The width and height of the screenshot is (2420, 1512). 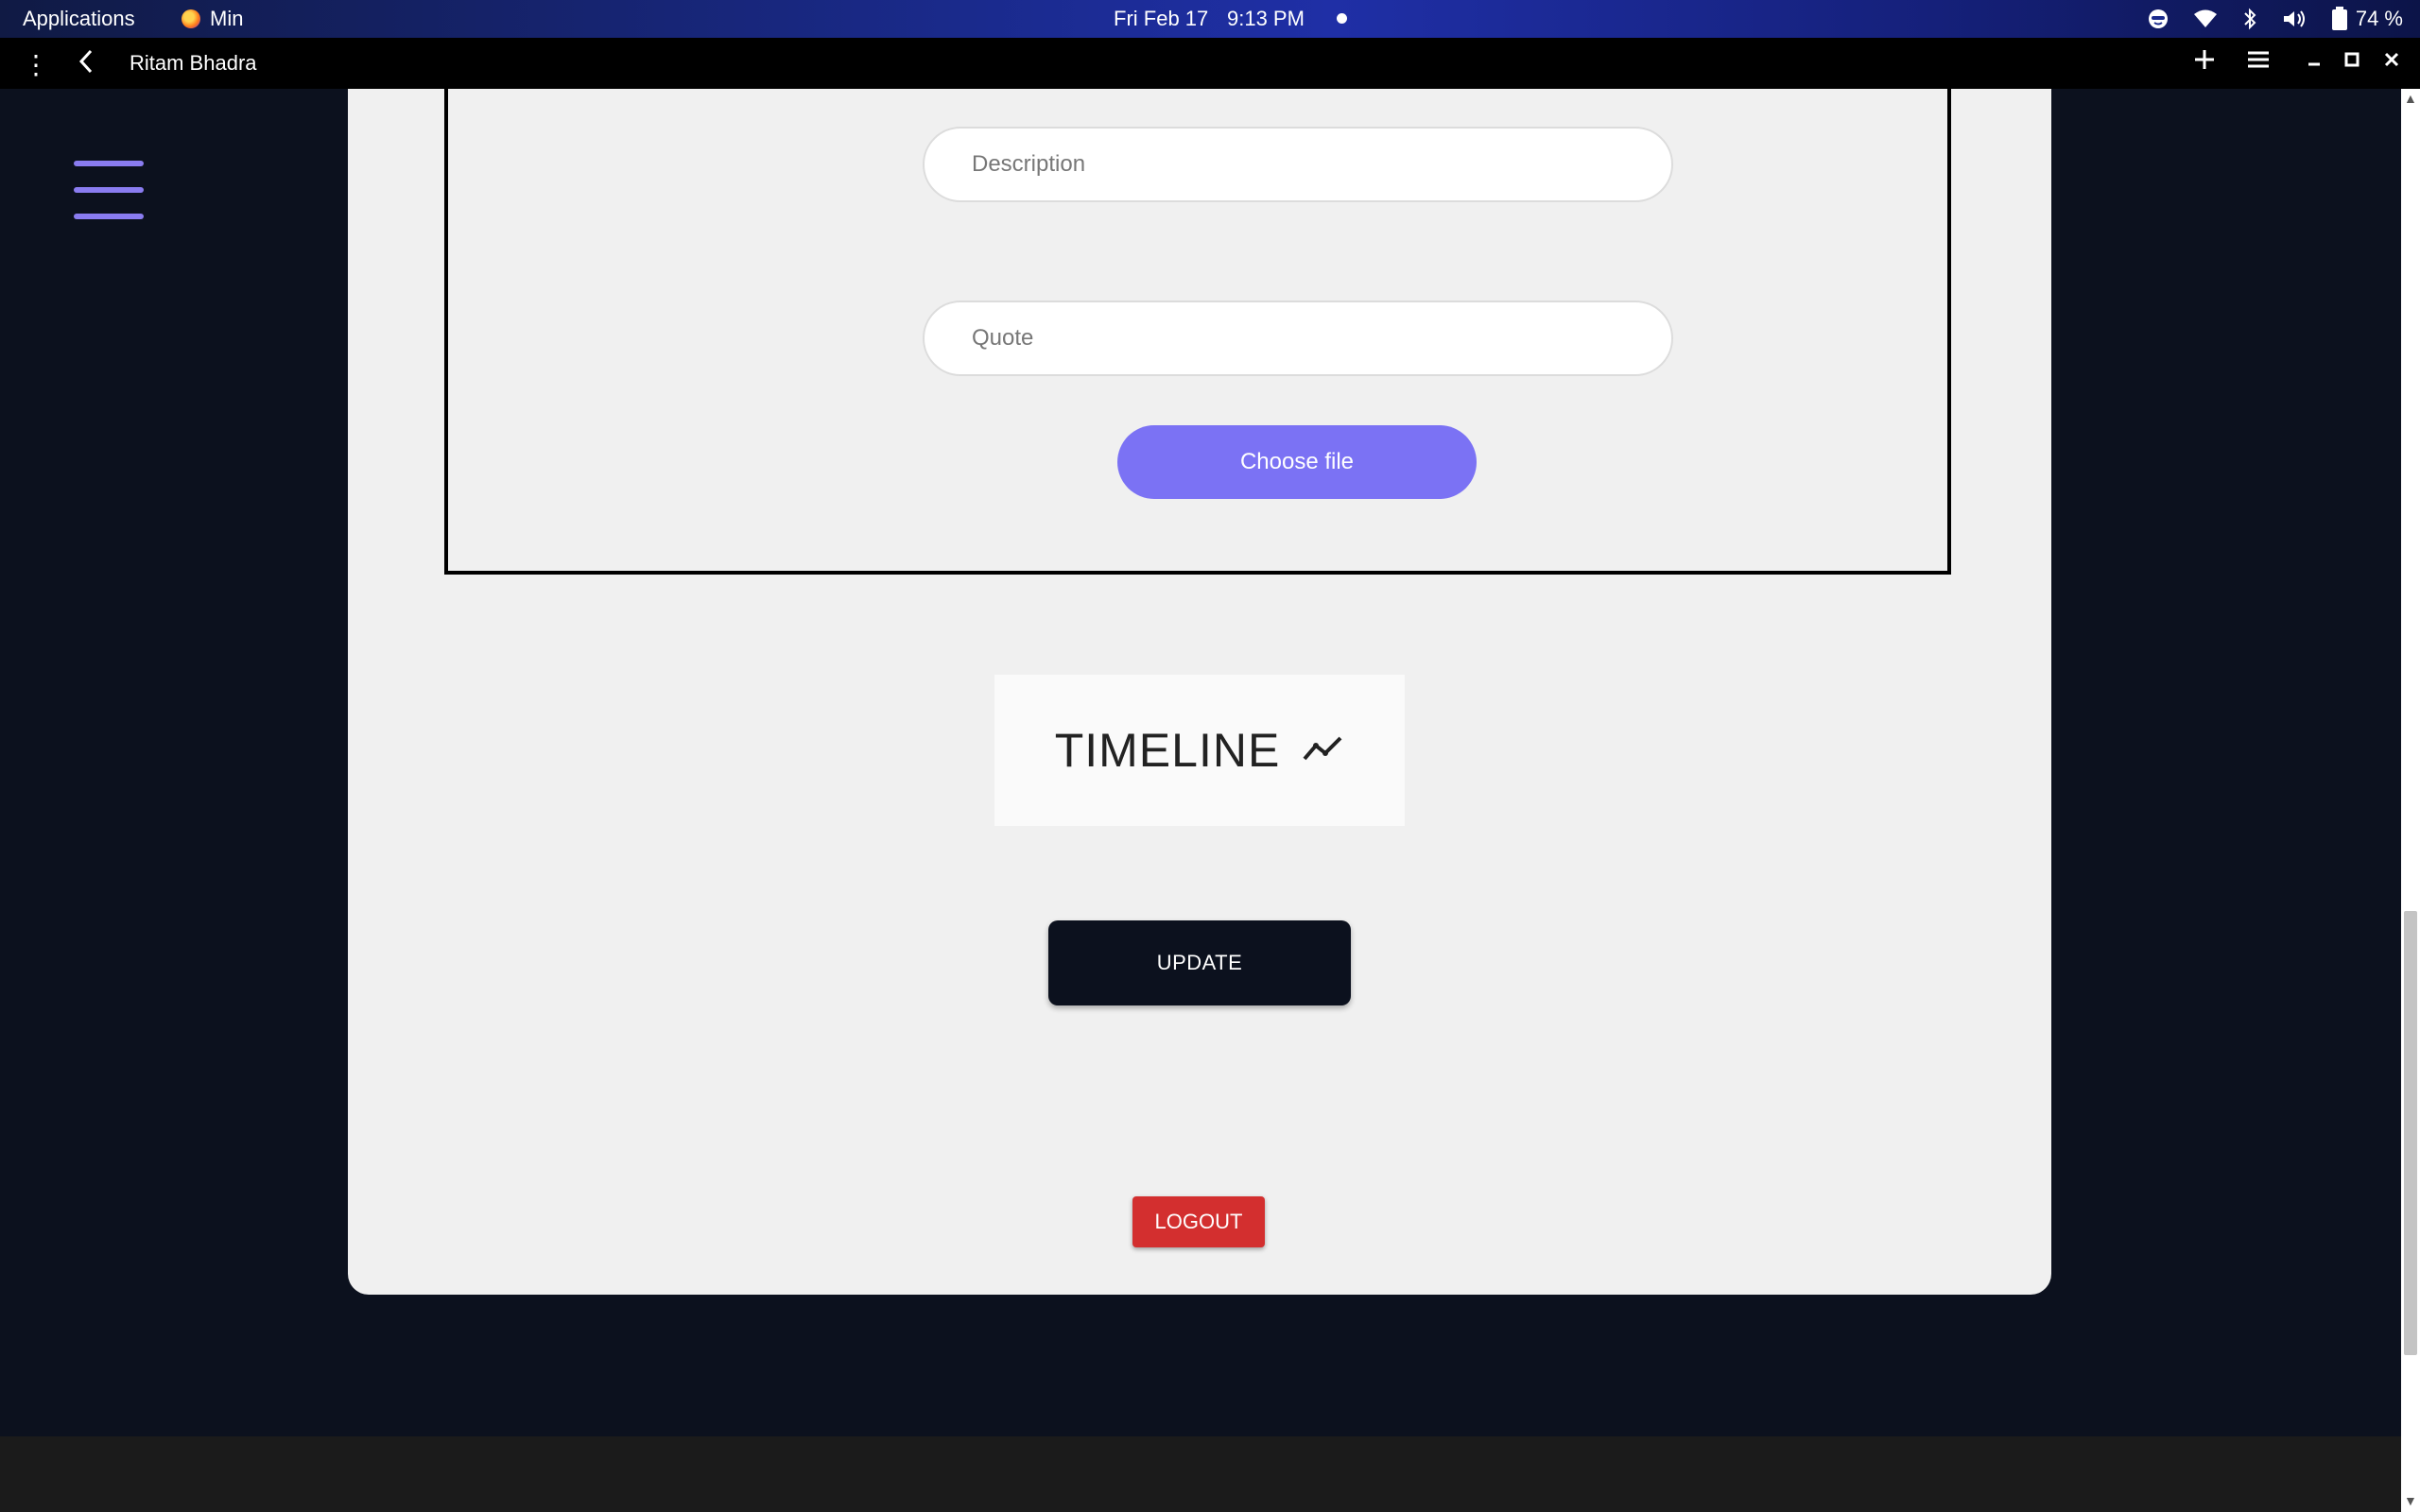 What do you see at coordinates (1199, 962) in the screenshot?
I see `update-button: UPDATE` at bounding box center [1199, 962].